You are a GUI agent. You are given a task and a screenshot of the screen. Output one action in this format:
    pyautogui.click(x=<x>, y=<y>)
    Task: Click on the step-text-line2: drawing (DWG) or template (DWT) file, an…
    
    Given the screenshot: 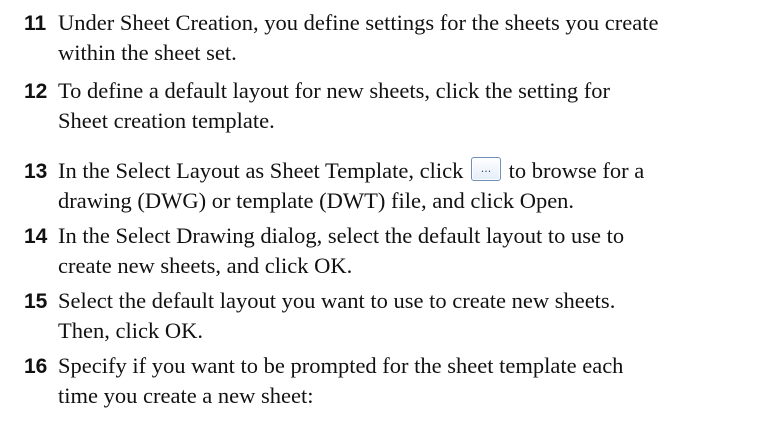 What is the action you would take?
    pyautogui.click(x=316, y=200)
    